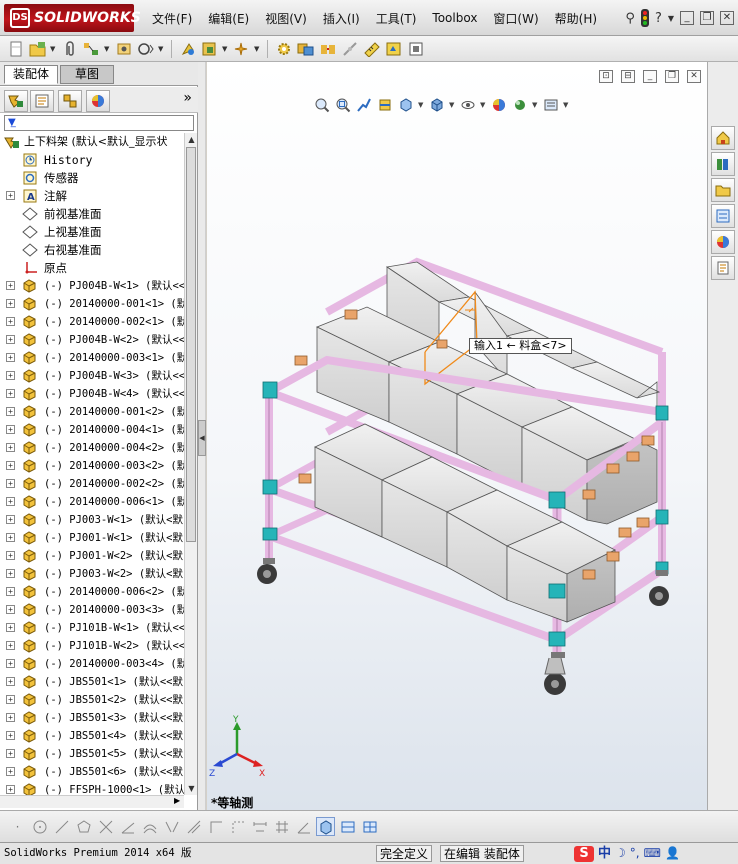 This screenshot has width=738, height=864. Describe the element at coordinates (727, 18) in the screenshot. I see `close-button: ✕` at that location.